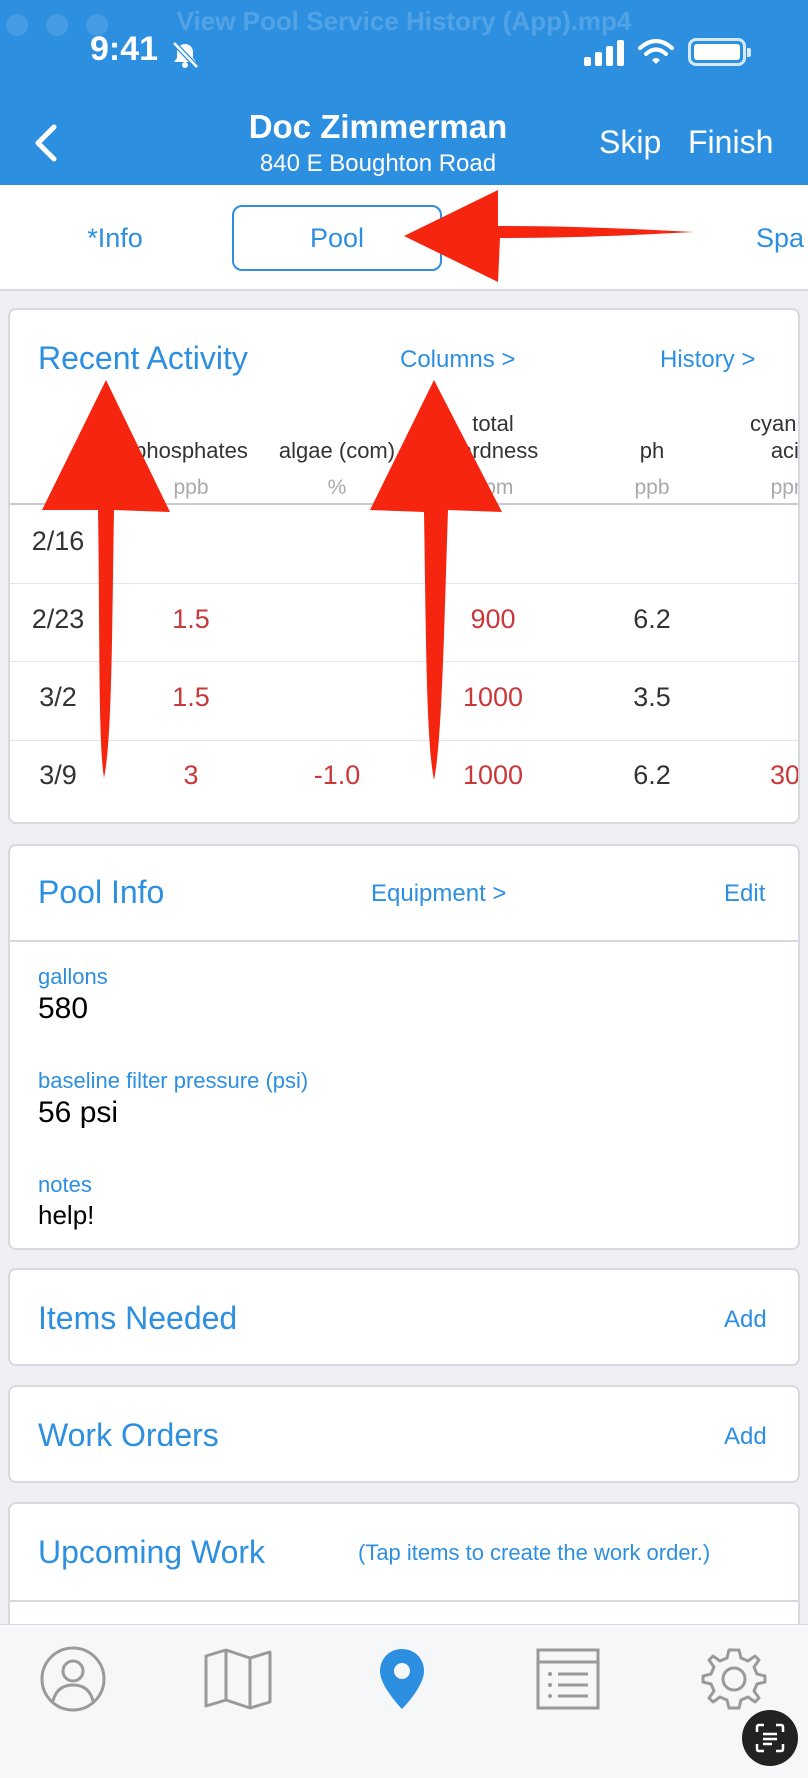 The image size is (808, 1778). Describe the element at coordinates (58, 541) in the screenshot. I see `row-date: 2/16` at that location.